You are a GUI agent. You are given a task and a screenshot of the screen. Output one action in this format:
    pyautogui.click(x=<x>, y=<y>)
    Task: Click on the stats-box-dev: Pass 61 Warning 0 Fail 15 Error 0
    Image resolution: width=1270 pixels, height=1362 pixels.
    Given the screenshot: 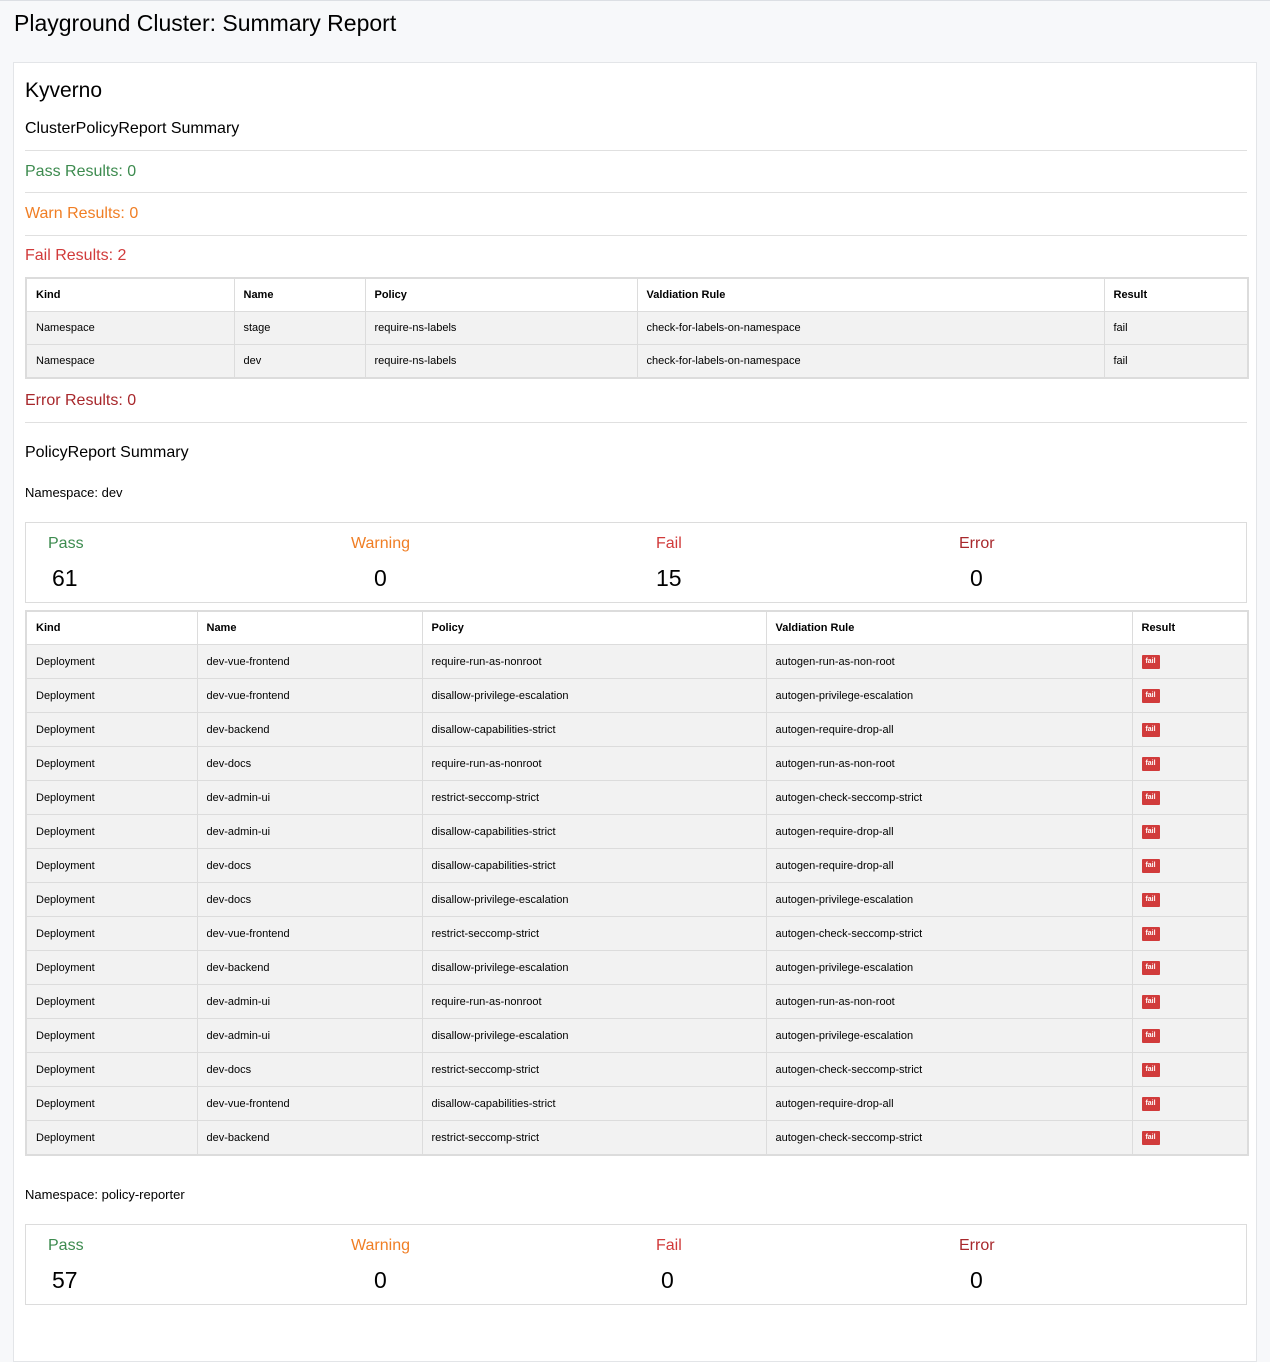 What is the action you would take?
    pyautogui.click(x=636, y=562)
    